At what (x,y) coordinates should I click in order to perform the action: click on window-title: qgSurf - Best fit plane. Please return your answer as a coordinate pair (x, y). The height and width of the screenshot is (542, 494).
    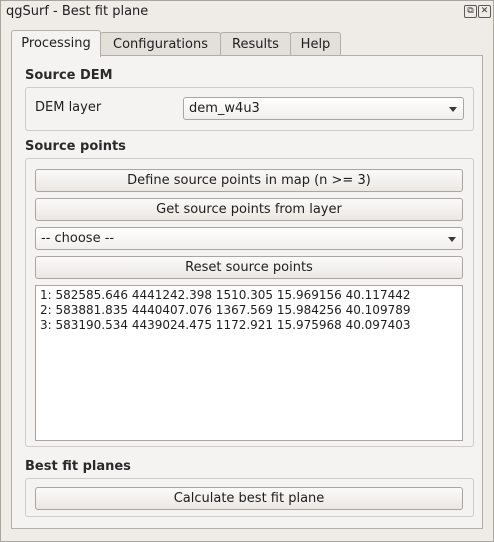
    Looking at the image, I should click on (77, 11).